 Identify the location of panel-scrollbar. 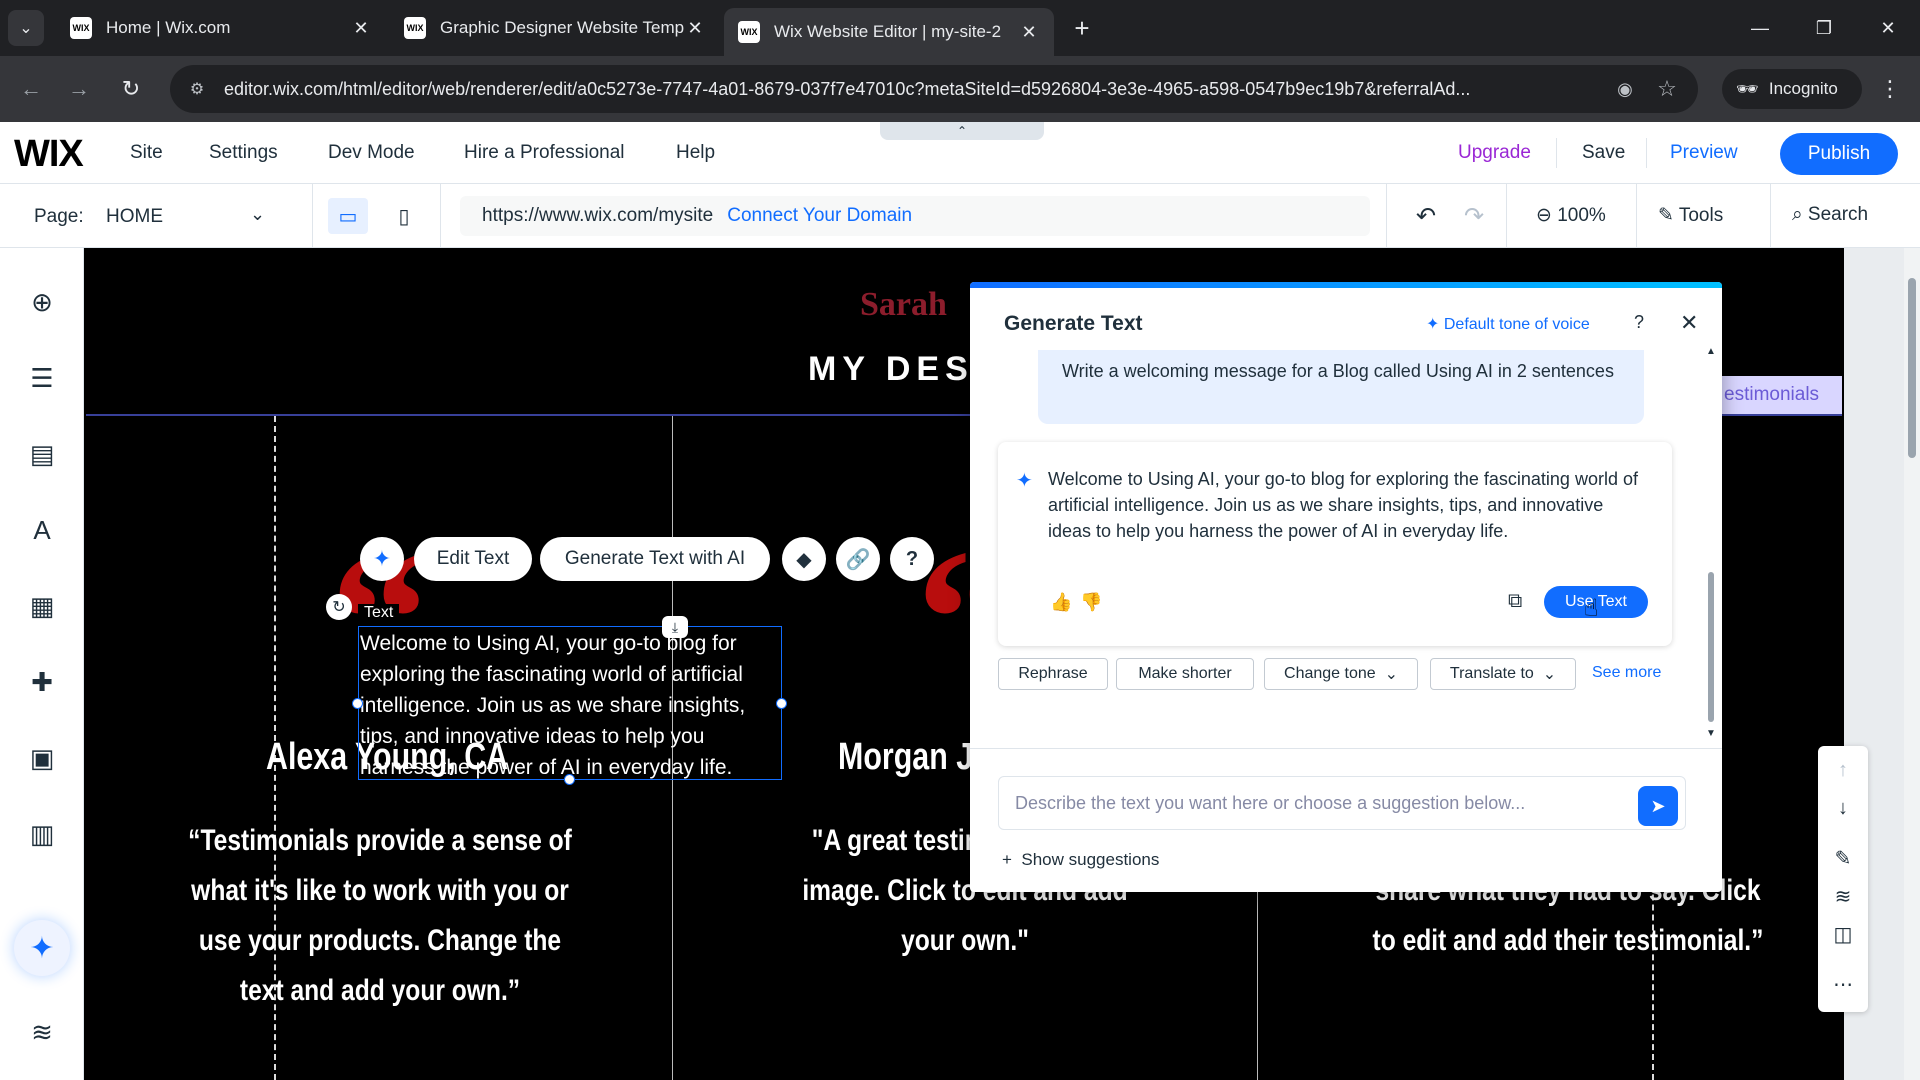
(1711, 647).